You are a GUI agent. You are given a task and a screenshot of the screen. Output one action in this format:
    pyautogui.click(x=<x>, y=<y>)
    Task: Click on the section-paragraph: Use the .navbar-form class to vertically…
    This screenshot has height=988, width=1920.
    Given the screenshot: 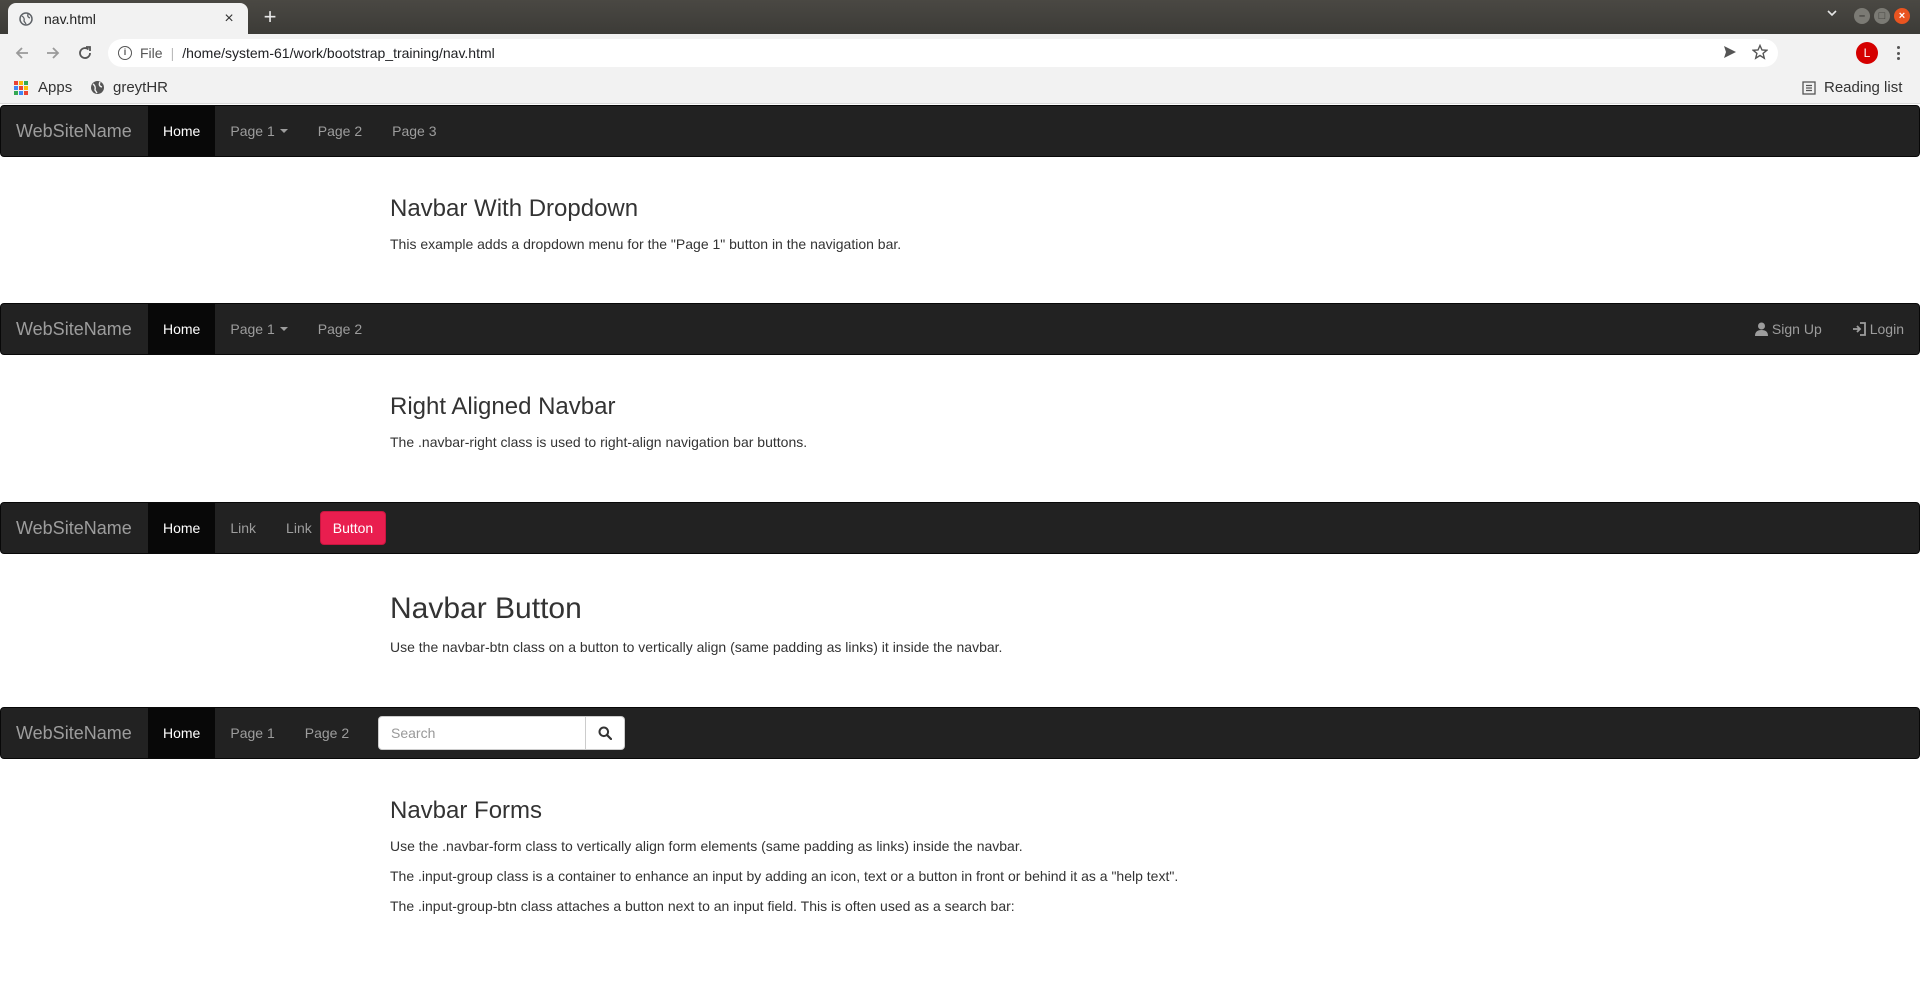 What is the action you would take?
    pyautogui.click(x=706, y=846)
    